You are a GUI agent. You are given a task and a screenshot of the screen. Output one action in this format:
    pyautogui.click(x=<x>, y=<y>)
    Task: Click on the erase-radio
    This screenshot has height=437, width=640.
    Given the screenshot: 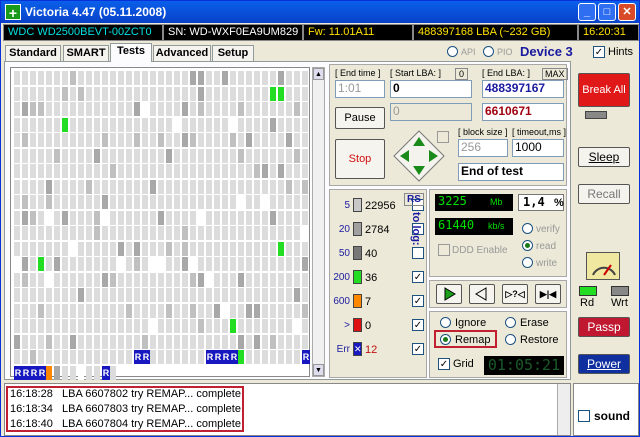 What is the action you would take?
    pyautogui.click(x=510, y=322)
    